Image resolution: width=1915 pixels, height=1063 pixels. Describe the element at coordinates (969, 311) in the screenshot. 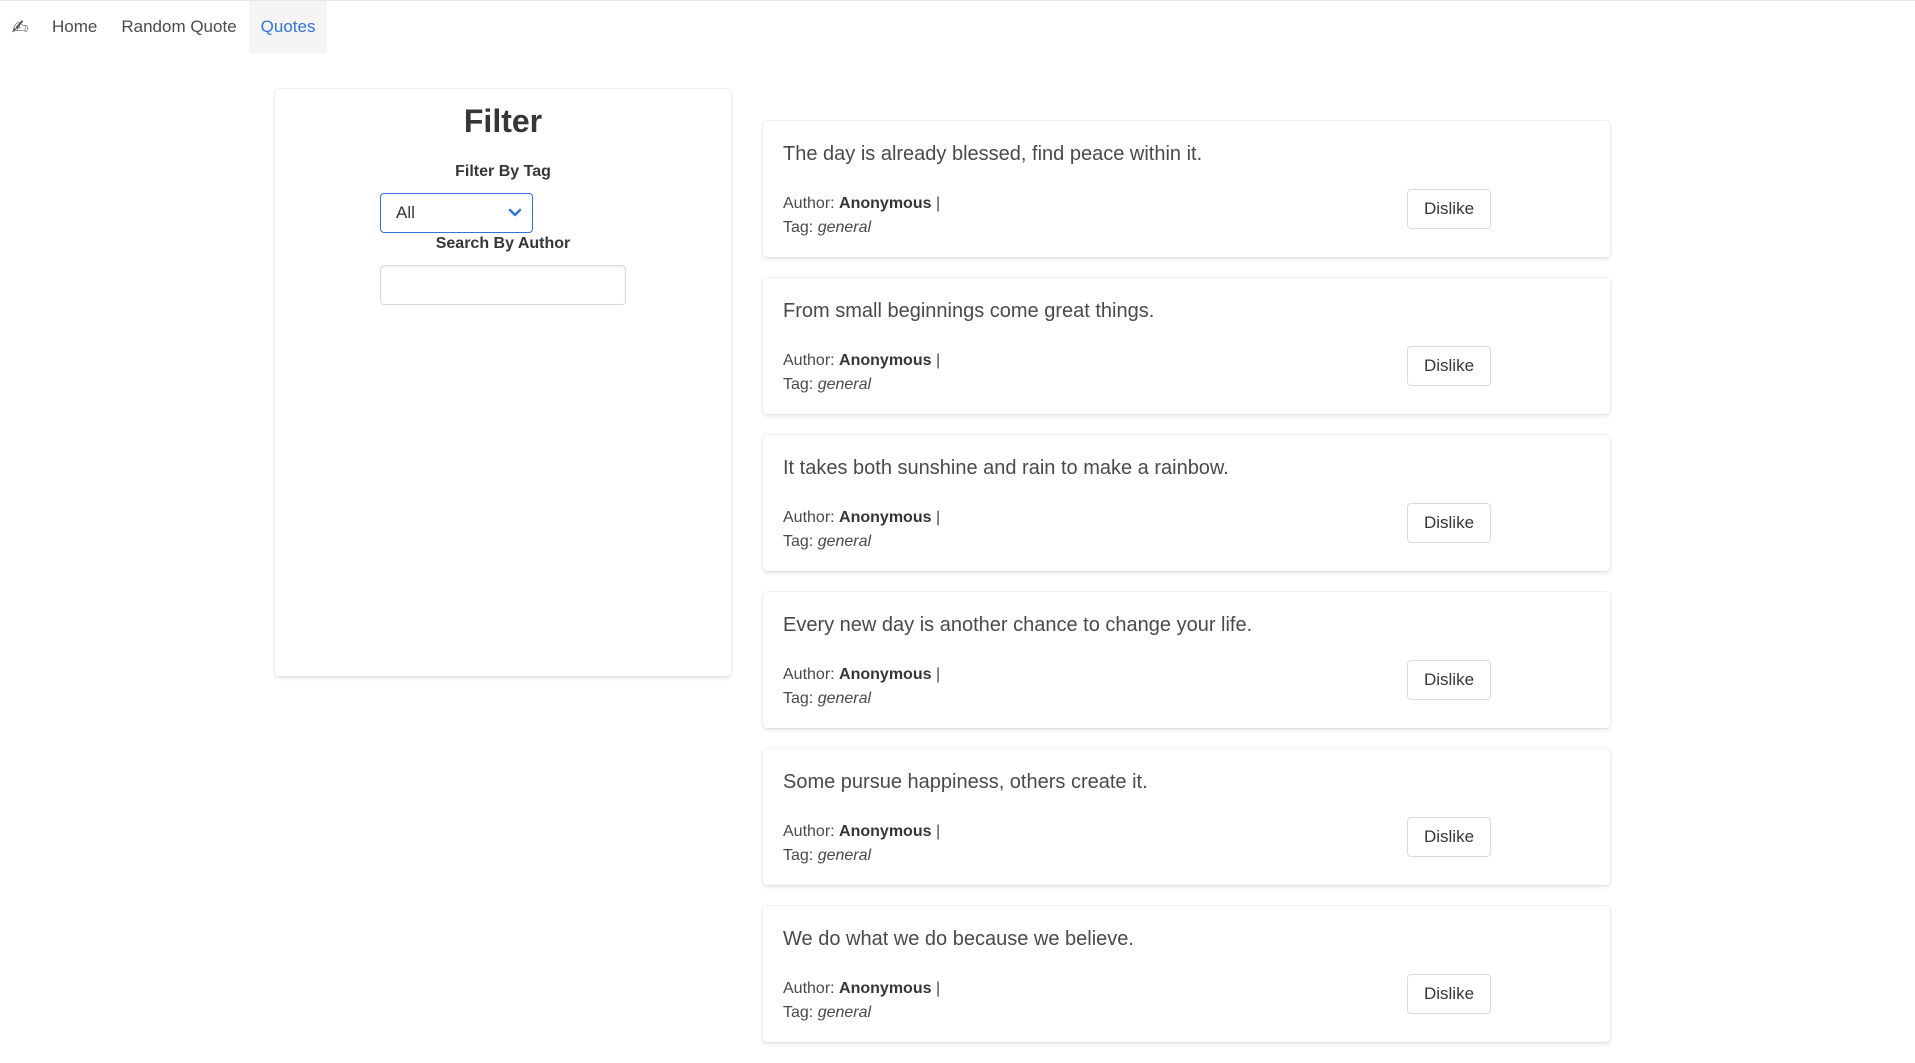

I see `quote-text: From small beginnings come great things.` at that location.